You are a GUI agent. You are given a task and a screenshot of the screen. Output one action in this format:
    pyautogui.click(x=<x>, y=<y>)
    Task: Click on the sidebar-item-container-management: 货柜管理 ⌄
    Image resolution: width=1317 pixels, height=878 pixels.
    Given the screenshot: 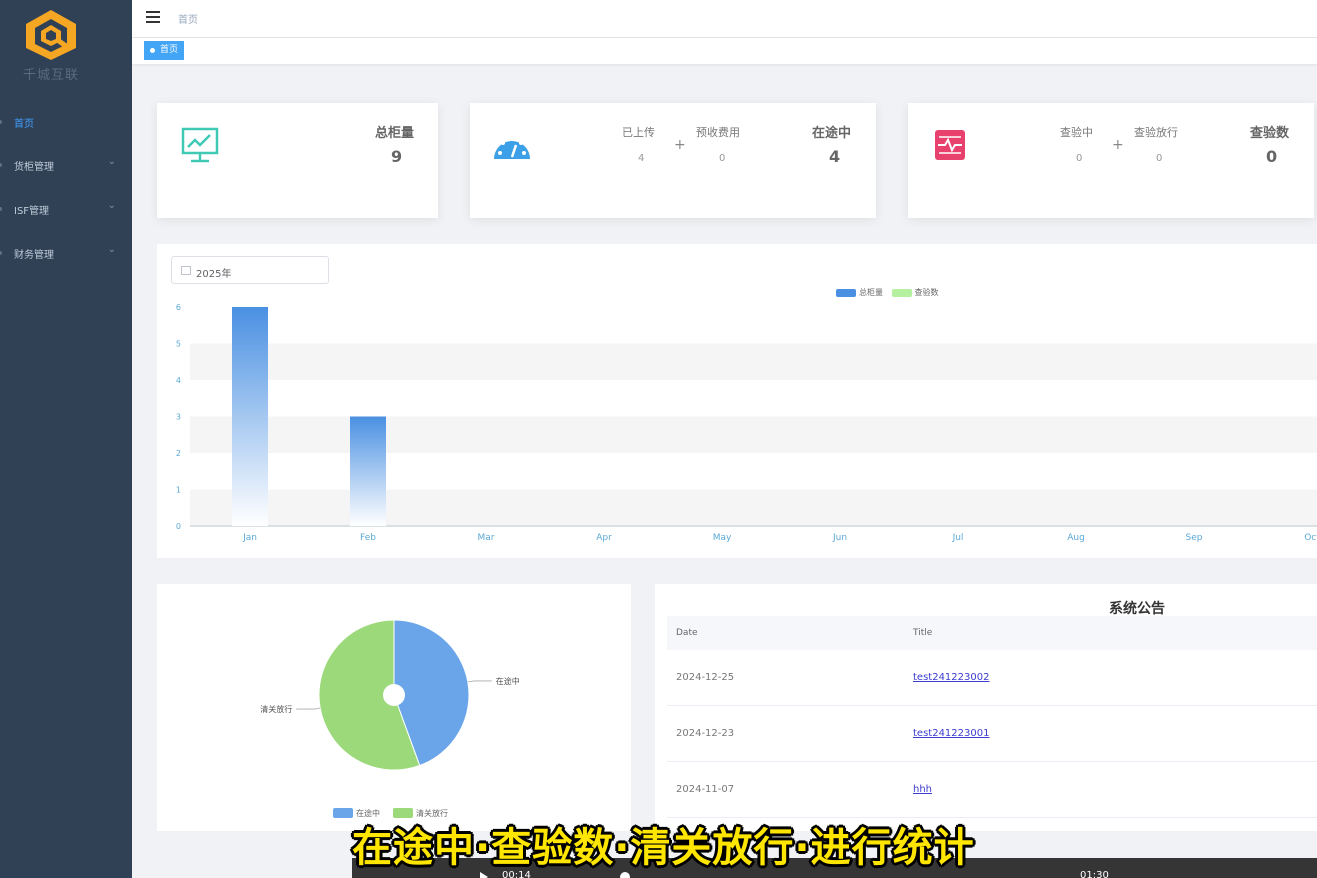 What is the action you would take?
    pyautogui.click(x=66, y=165)
    